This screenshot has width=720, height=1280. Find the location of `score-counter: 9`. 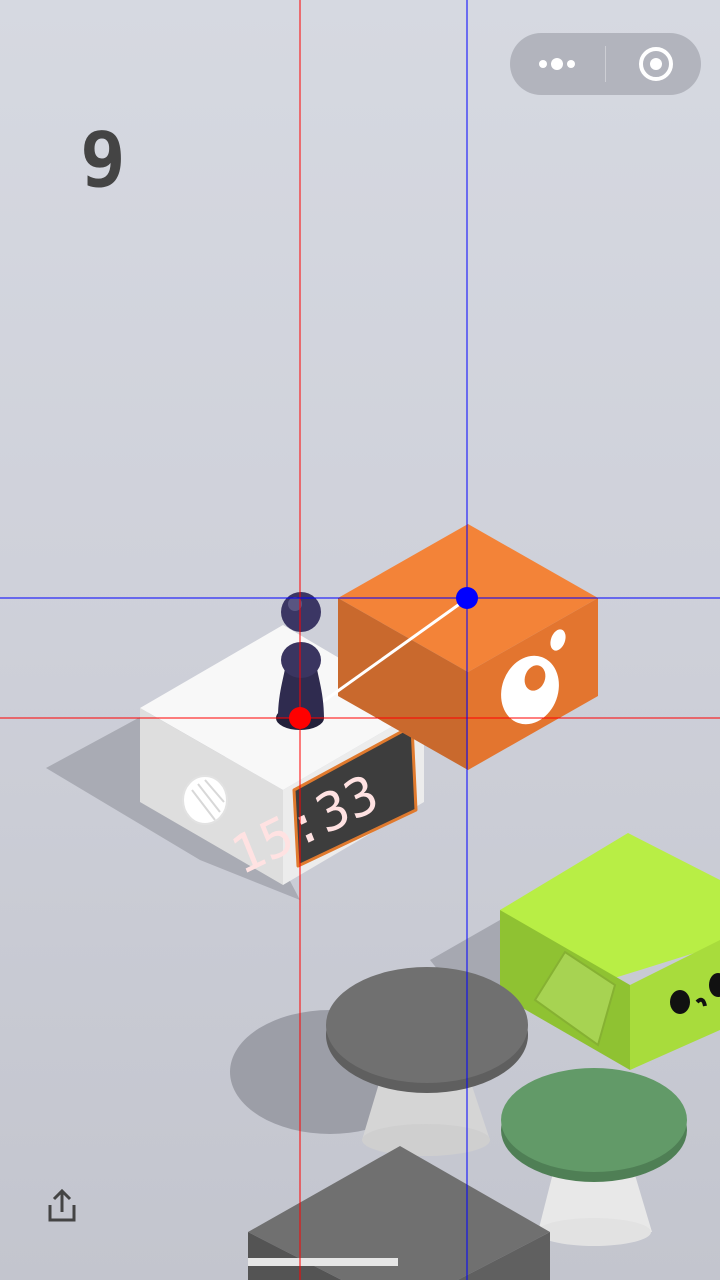

score-counter: 9 is located at coordinates (103, 159).